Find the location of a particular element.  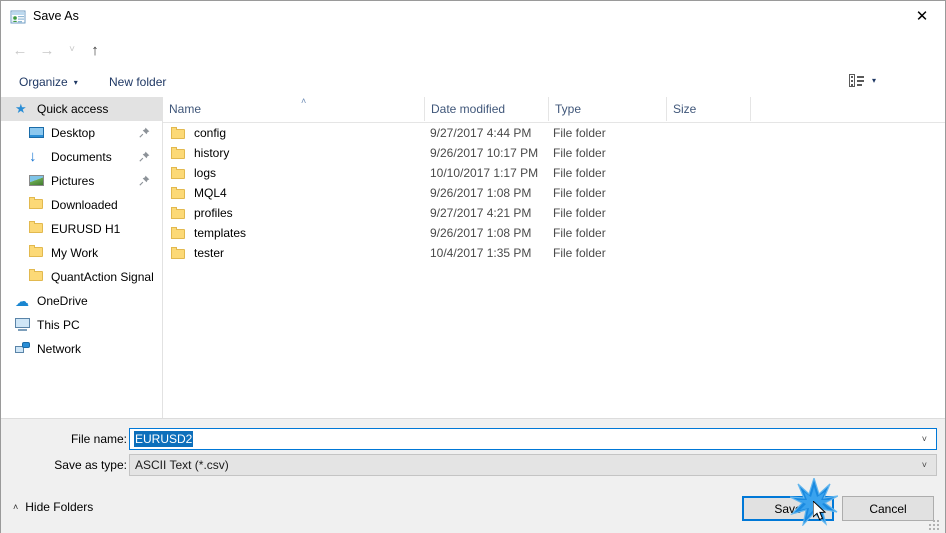

file-name-label: File name: is located at coordinates (98, 439).